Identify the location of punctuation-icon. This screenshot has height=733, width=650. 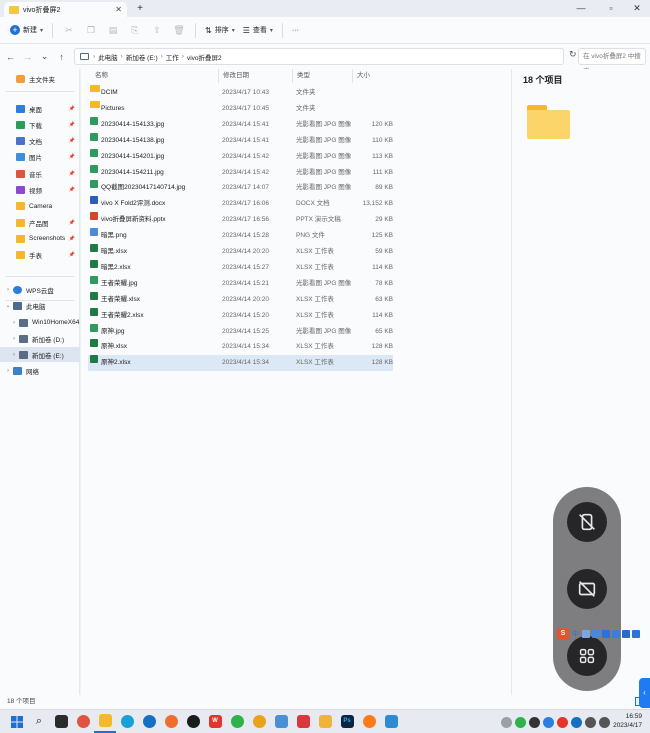
(586, 633).